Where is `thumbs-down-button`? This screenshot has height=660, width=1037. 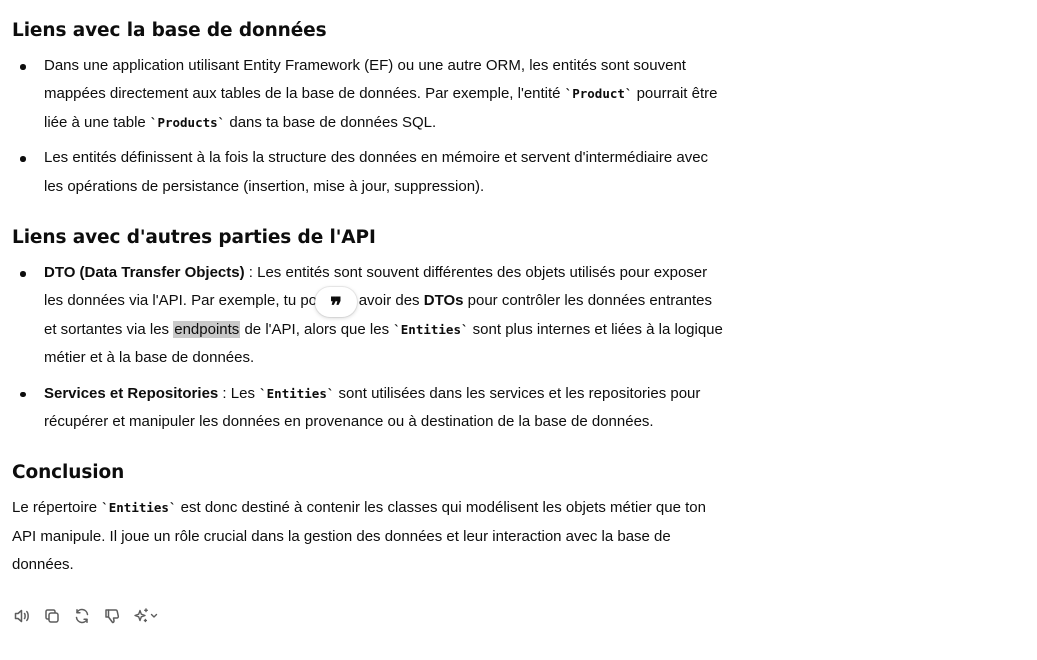 thumbs-down-button is located at coordinates (112, 616).